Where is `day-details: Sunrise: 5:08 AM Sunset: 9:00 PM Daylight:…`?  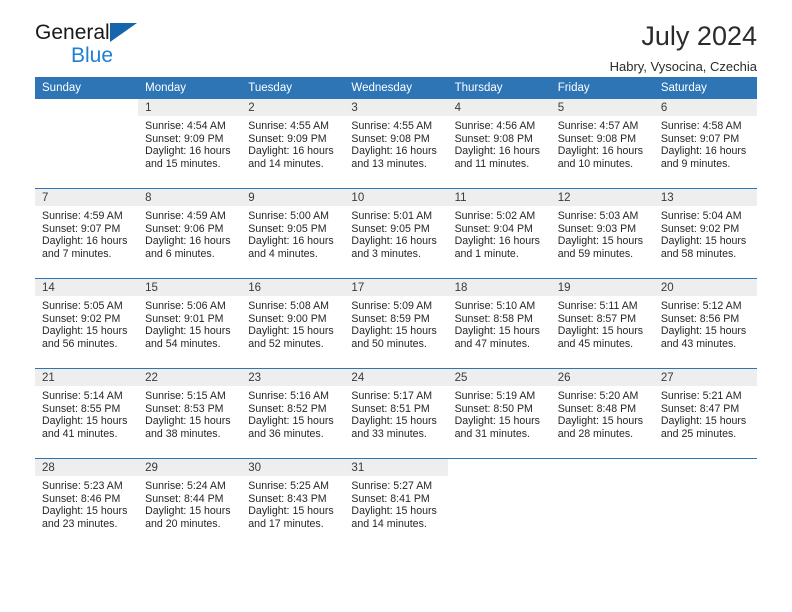
day-details: Sunrise: 5:08 AM Sunset: 9:00 PM Daylight:… is located at coordinates (292, 323).